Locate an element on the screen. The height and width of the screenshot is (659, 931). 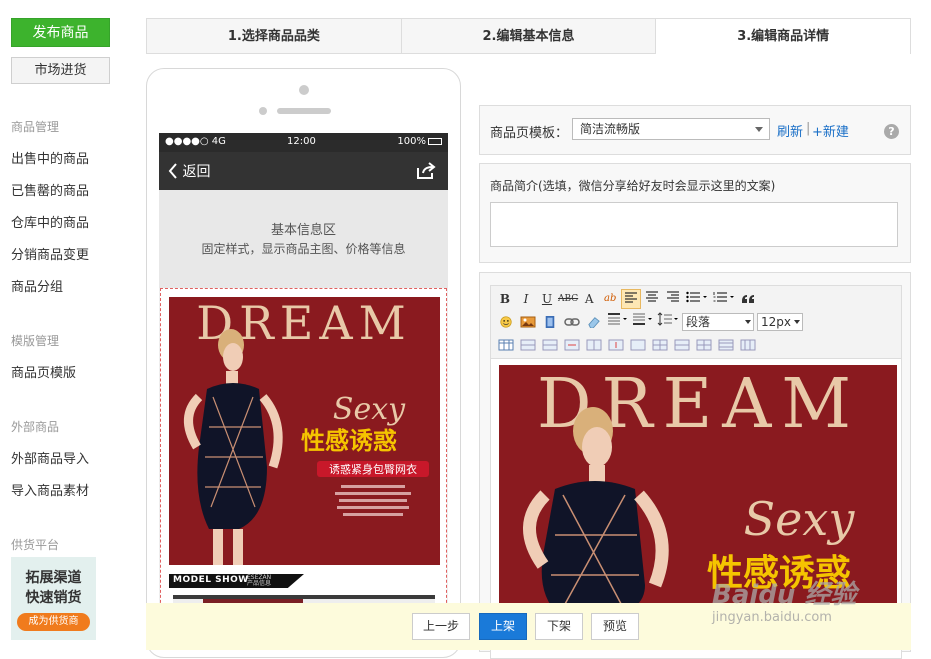
nav-item-product-groups: 商品分组 is located at coordinates (37, 285).